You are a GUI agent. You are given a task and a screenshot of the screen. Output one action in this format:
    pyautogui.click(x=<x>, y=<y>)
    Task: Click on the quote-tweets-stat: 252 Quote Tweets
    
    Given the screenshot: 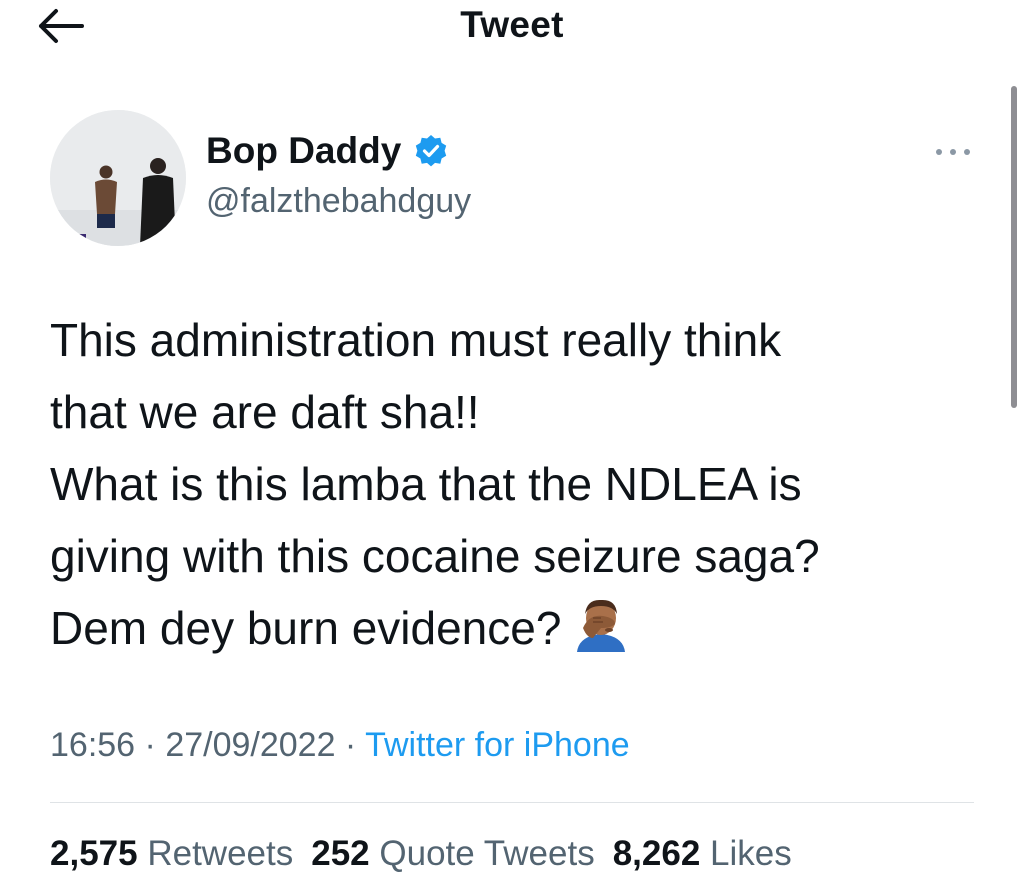 What is the action you would take?
    pyautogui.click(x=452, y=853)
    